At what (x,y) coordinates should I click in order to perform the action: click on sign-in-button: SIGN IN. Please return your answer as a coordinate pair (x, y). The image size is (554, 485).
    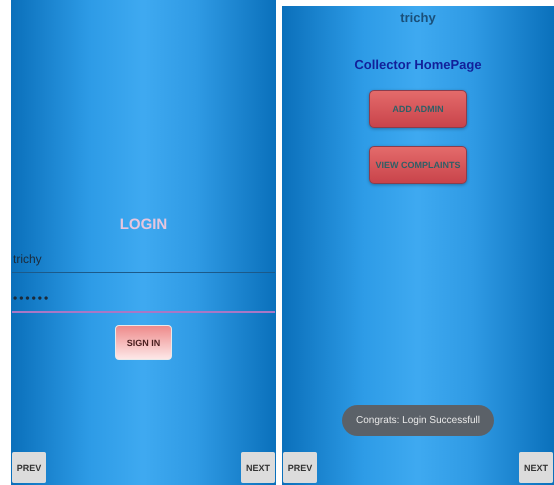
    Looking at the image, I should click on (143, 342).